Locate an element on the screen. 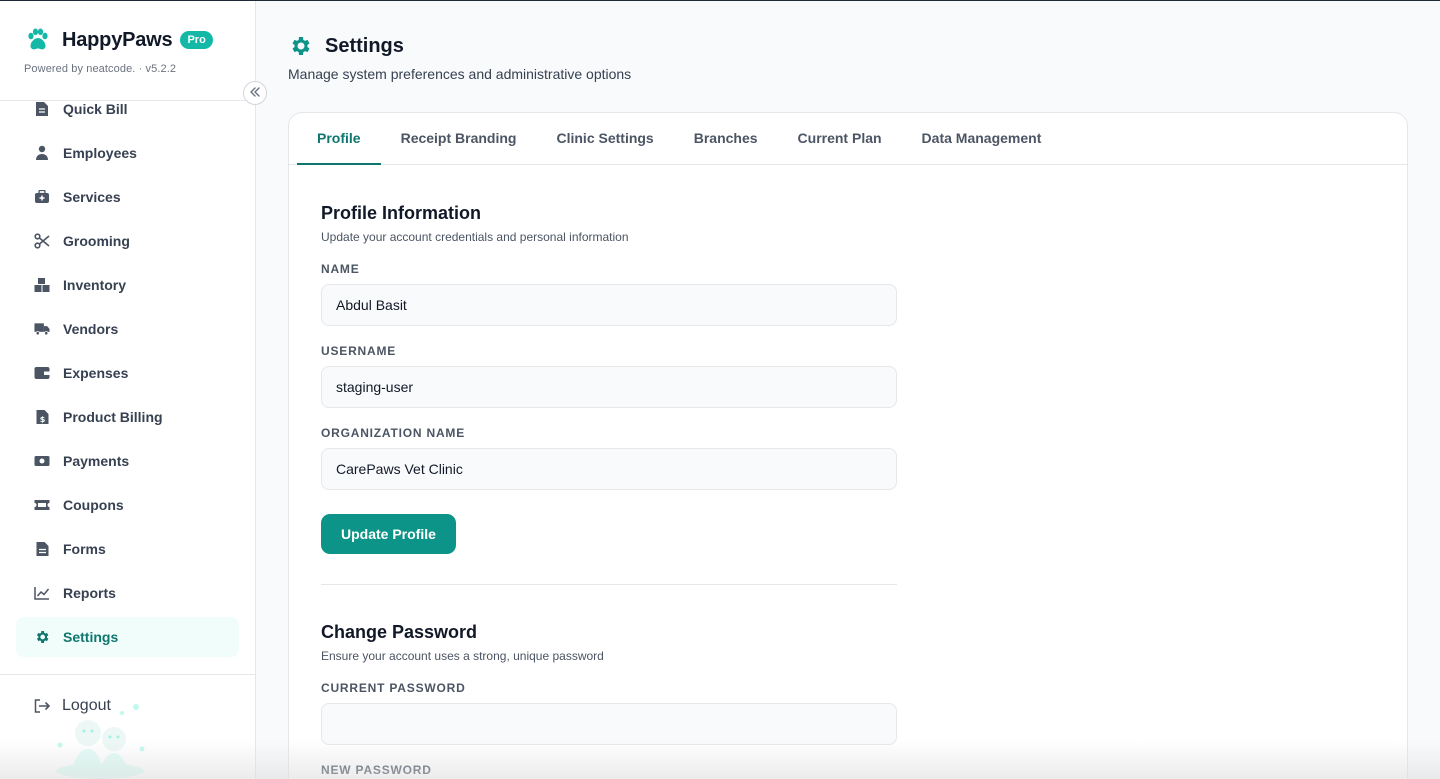 The height and width of the screenshot is (779, 1440). sidebar-item-coupons: Coupons is located at coordinates (127, 505).